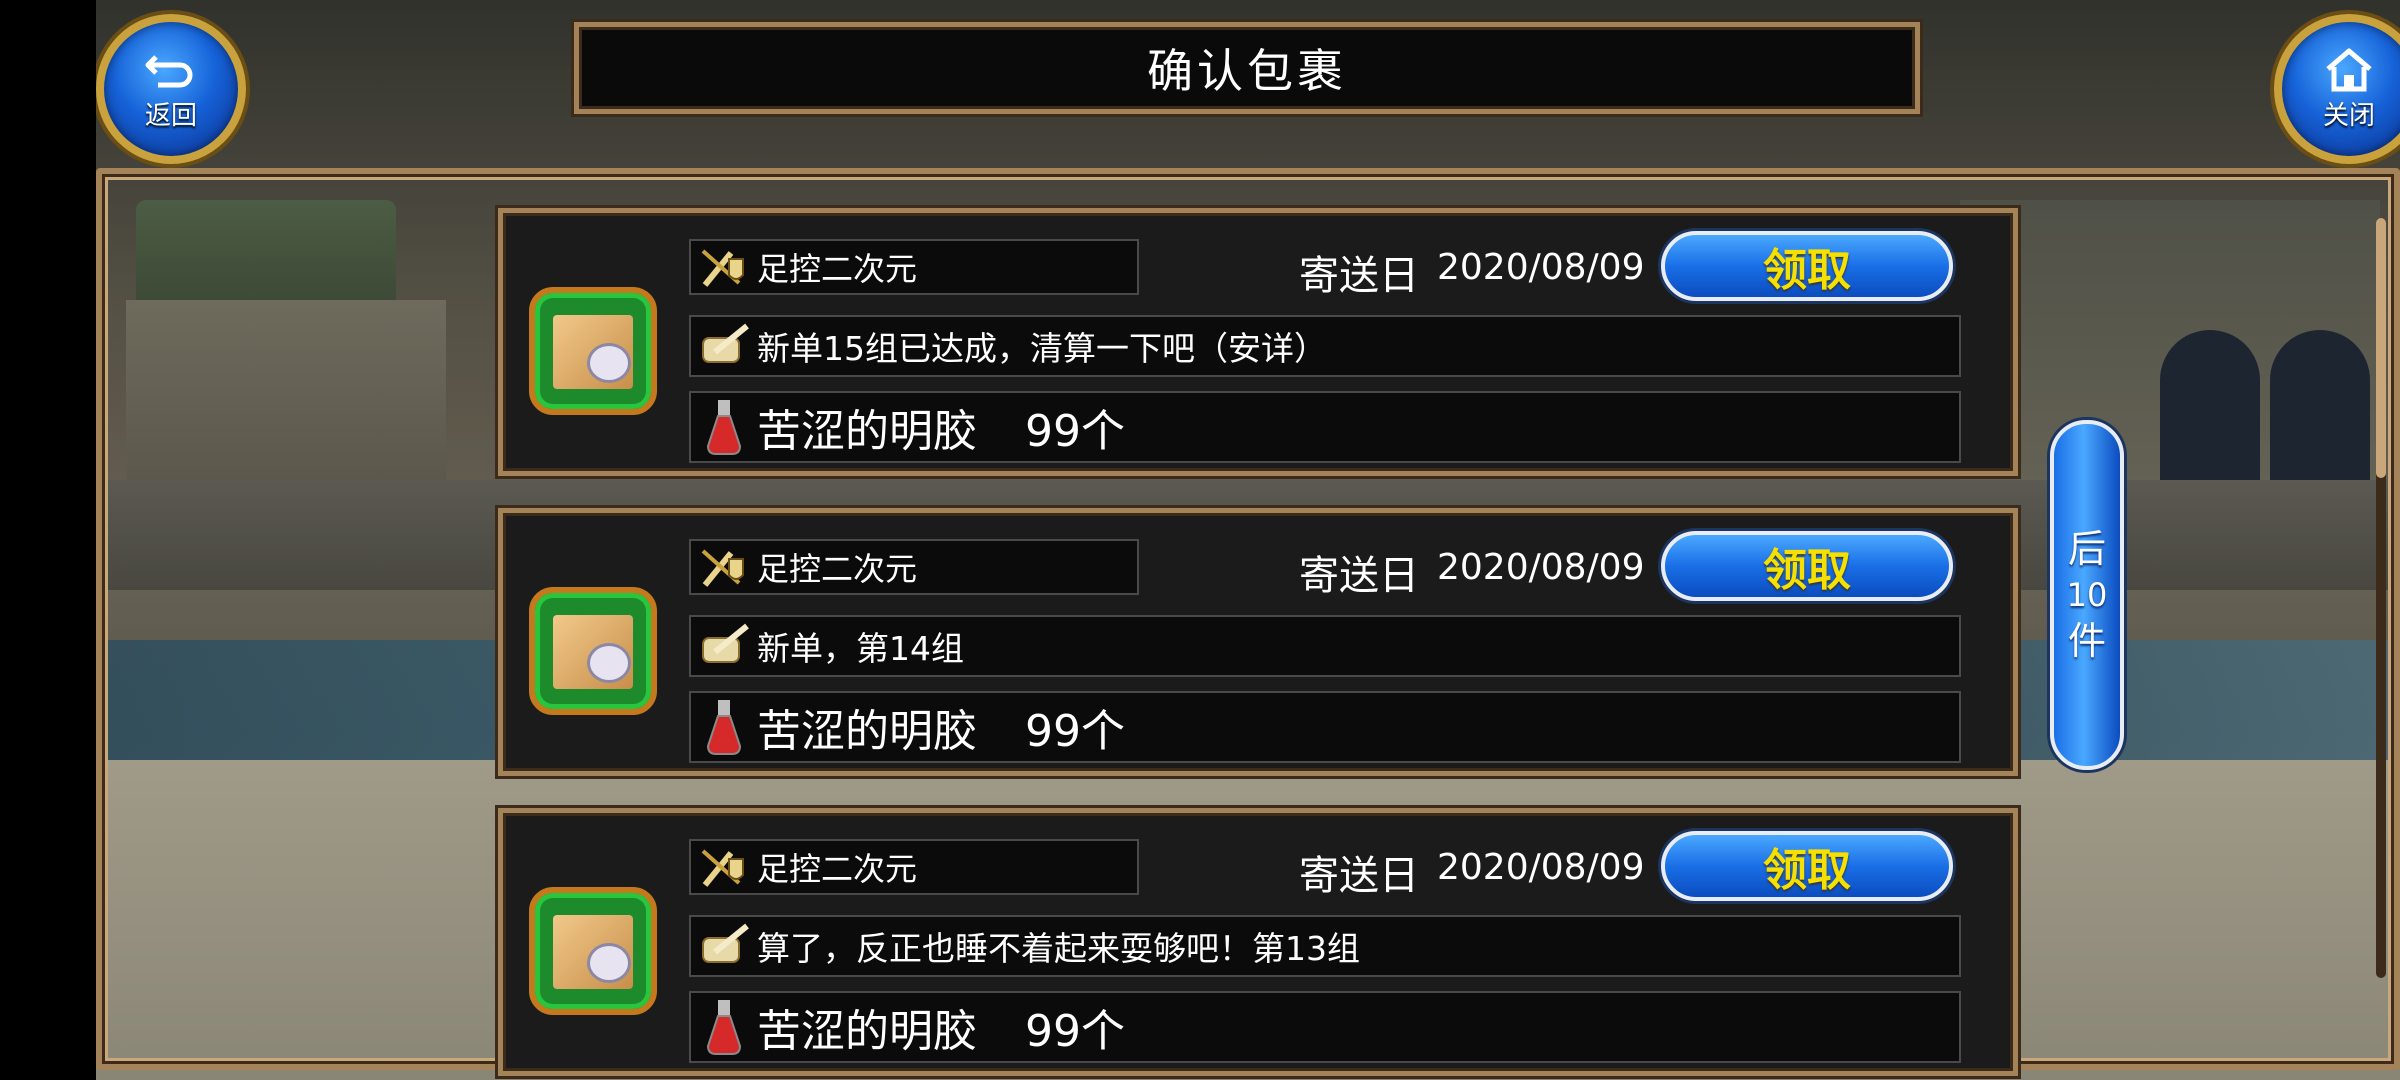 This screenshot has height=1080, width=2400. Describe the element at coordinates (1042, 348) in the screenshot. I see `message-text: 新单15组已达成，清算一下吧（安详）` at that location.